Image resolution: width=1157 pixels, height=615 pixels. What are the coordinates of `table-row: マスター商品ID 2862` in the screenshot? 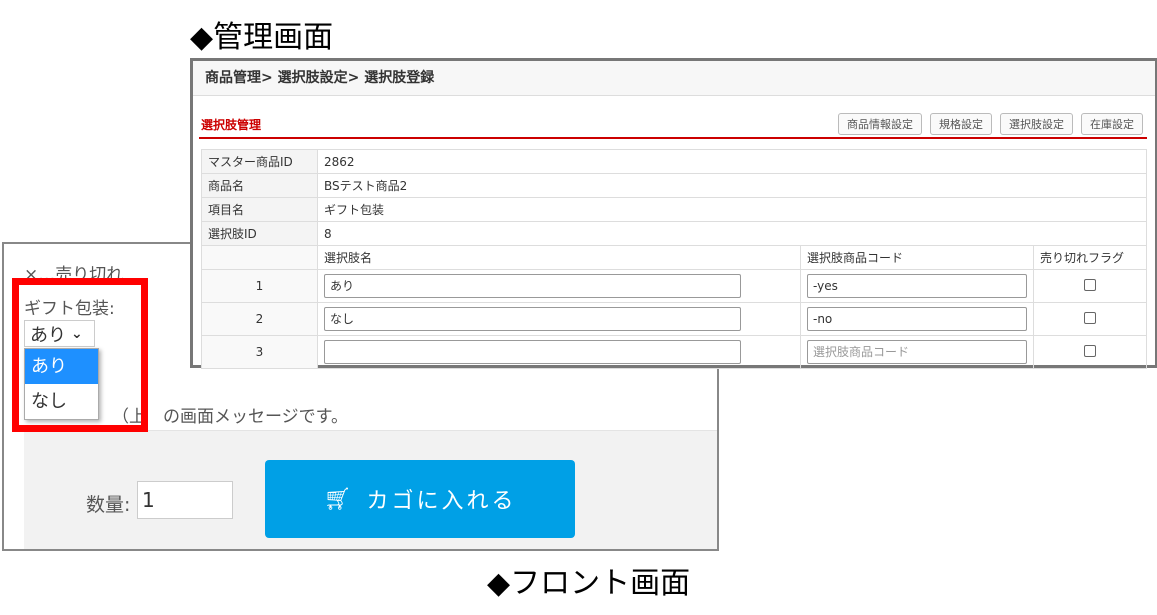 It's located at (674, 161).